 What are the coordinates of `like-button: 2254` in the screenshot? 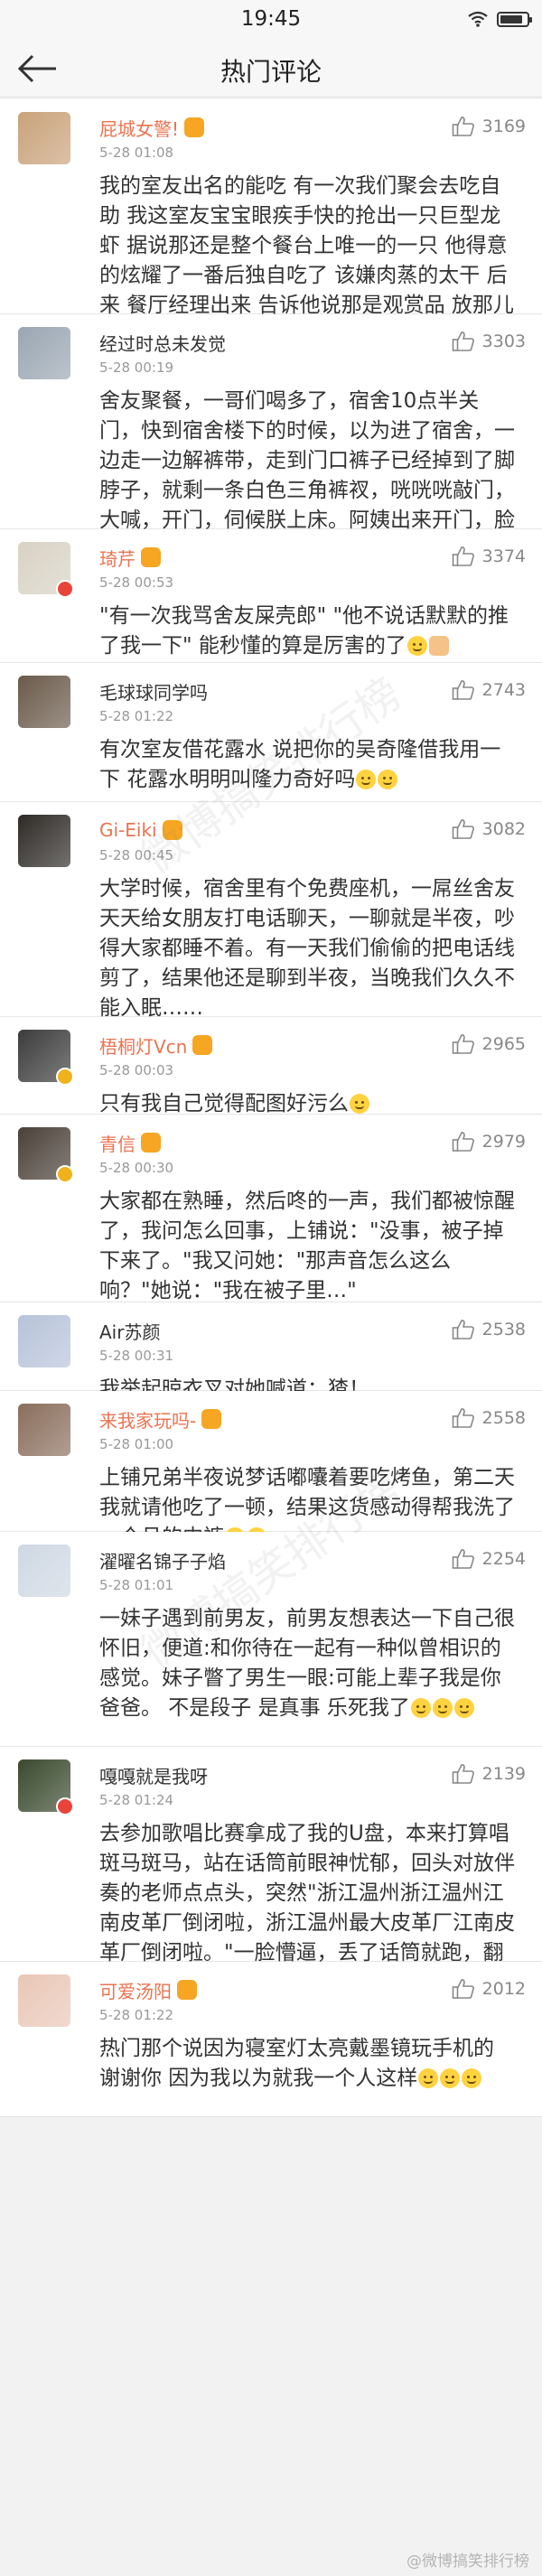 It's located at (489, 1559).